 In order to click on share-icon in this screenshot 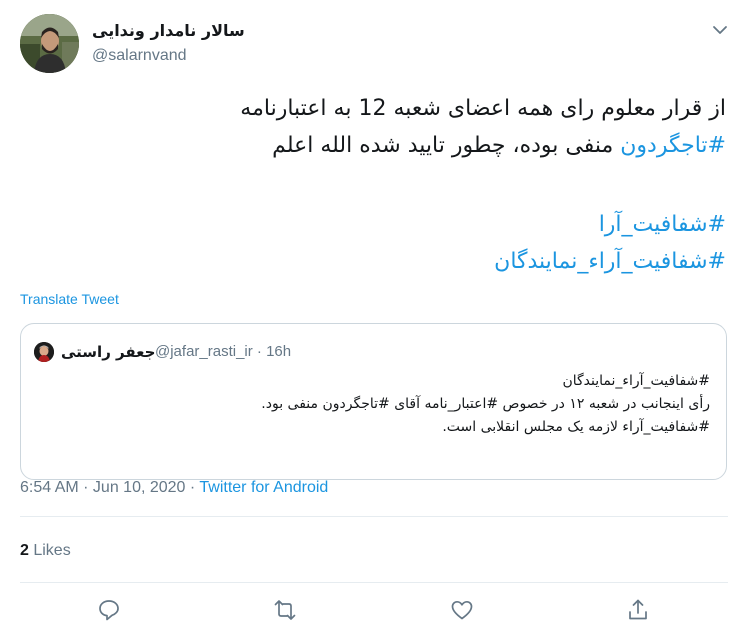, I will do `click(638, 610)`.